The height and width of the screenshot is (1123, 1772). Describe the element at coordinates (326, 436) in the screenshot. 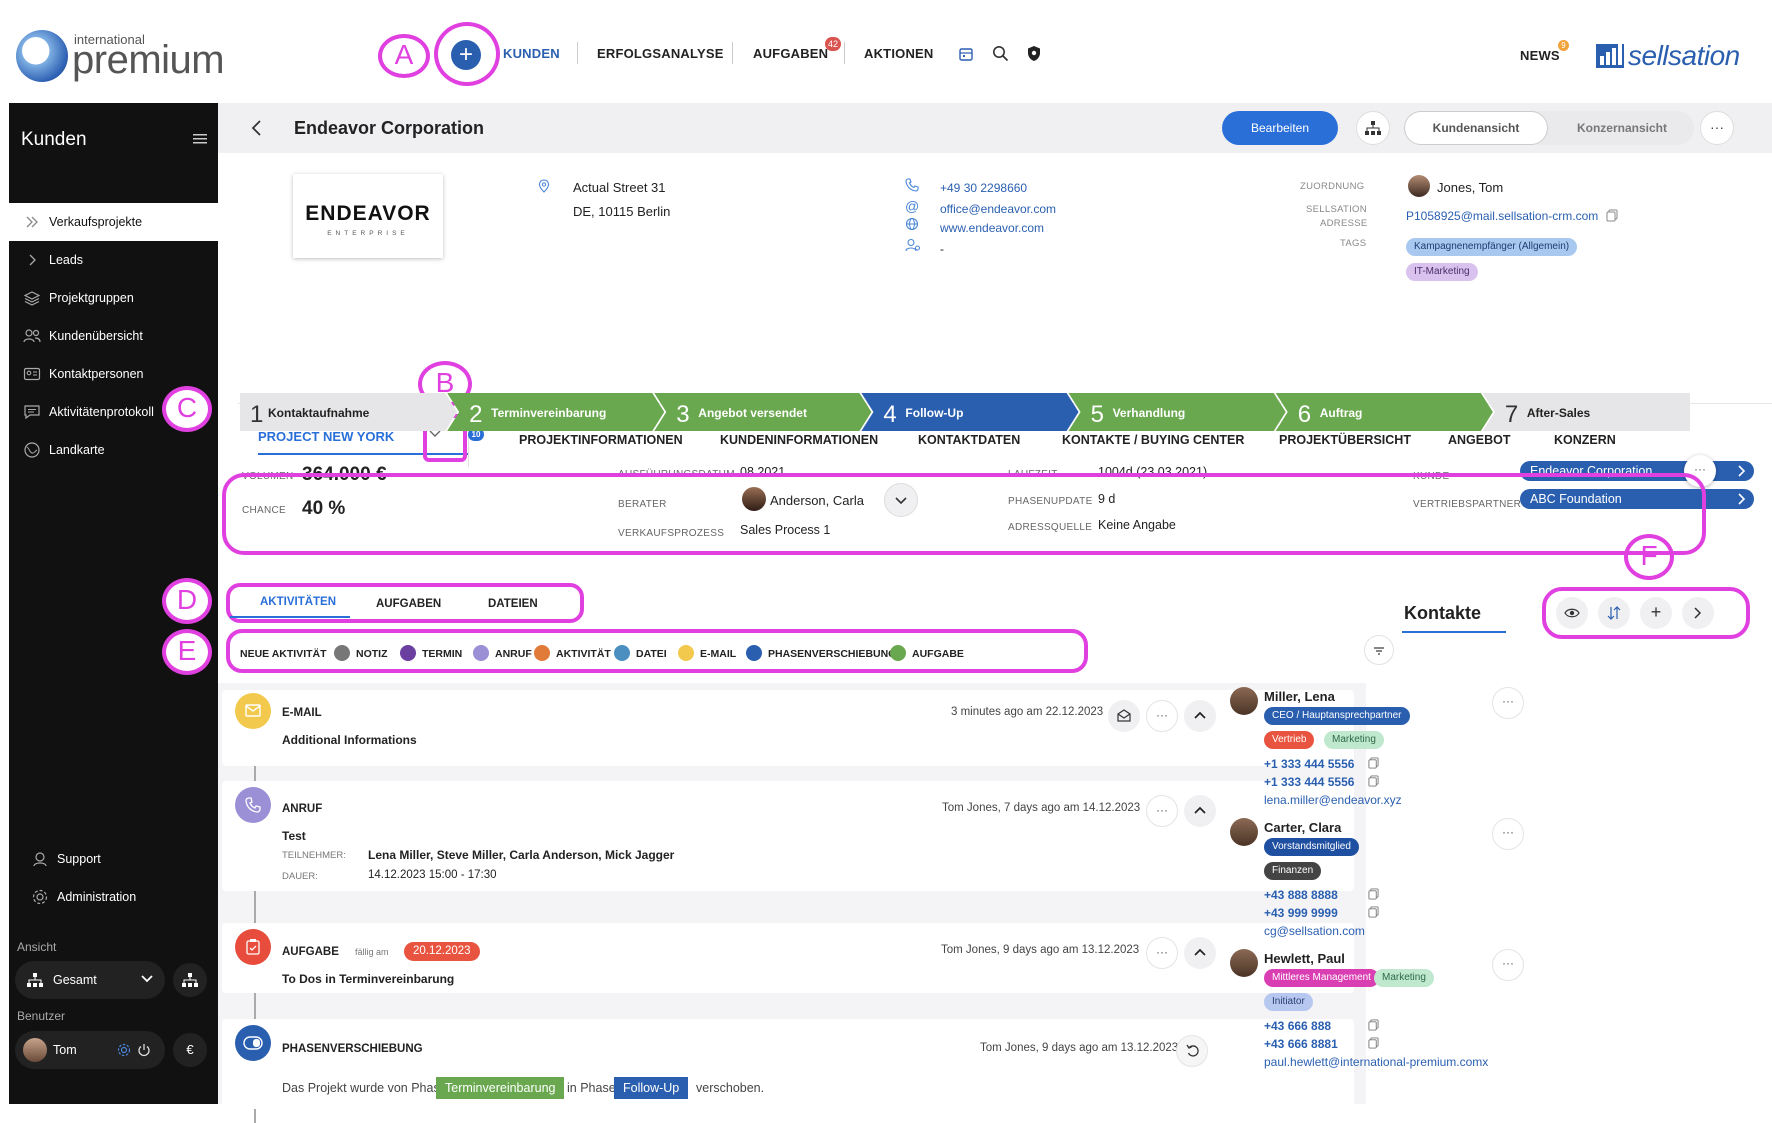

I see `tab-project-new-york: PROJECT NEW YORK` at that location.